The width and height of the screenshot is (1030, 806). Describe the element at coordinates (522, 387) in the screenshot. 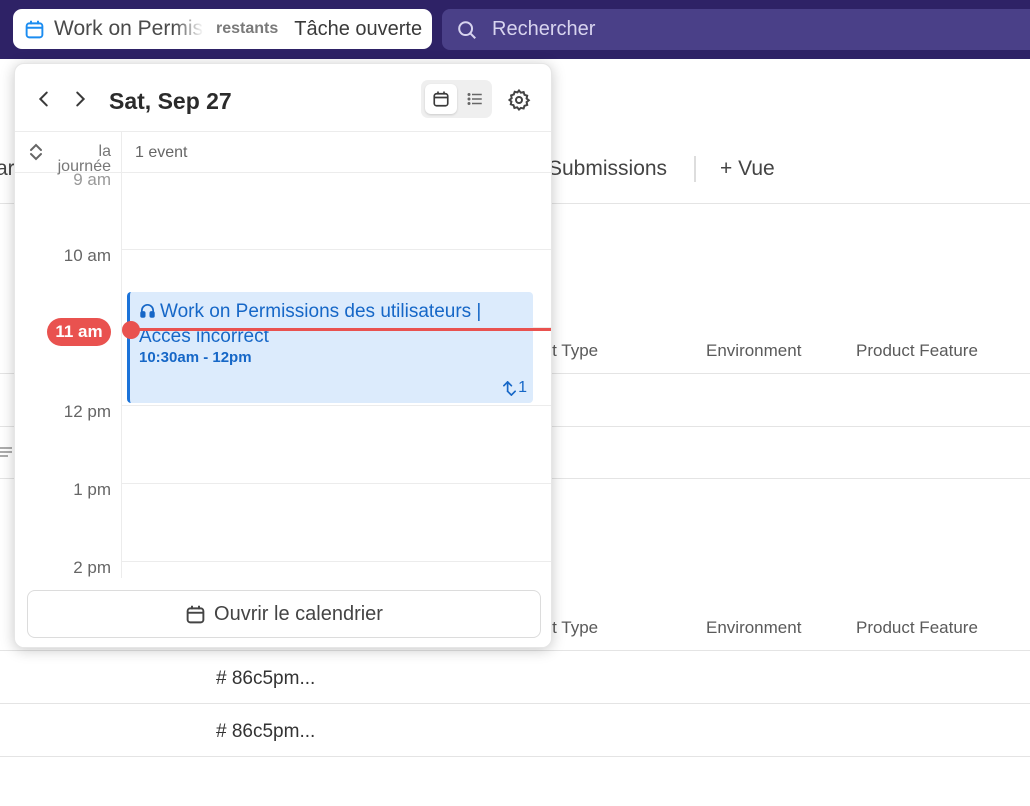

I see `event-sync-count: 1` at that location.